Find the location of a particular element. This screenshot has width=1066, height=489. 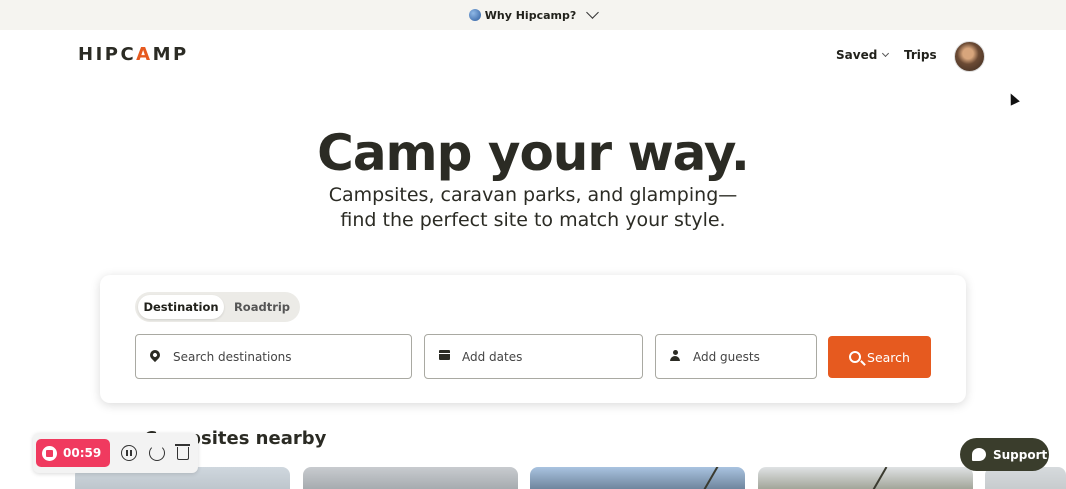

dates-input: Add dates is located at coordinates (533, 356).